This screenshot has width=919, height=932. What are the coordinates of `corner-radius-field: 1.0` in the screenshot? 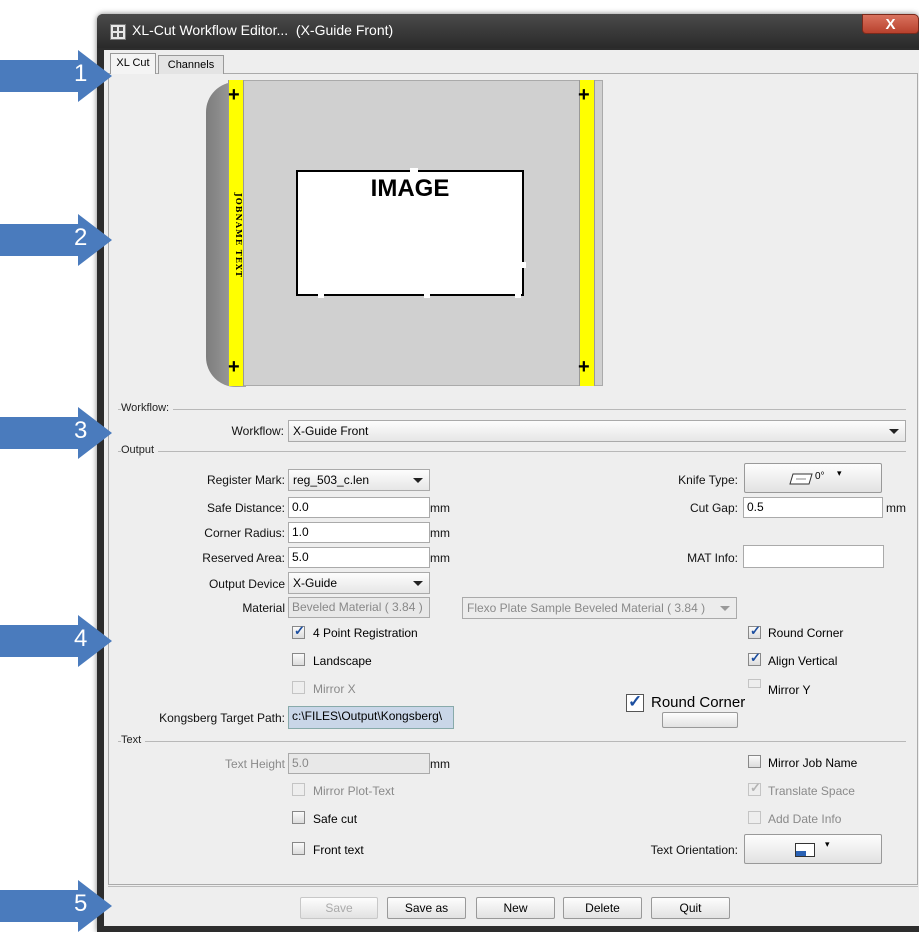 It's located at (359, 532).